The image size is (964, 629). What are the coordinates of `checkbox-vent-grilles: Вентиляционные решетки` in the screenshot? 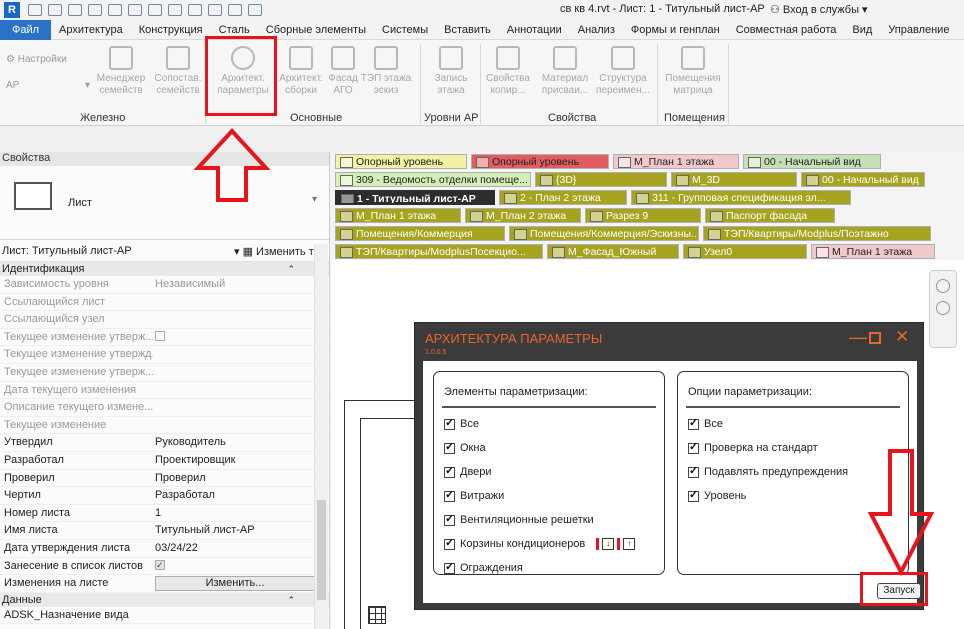 It's located at (519, 519).